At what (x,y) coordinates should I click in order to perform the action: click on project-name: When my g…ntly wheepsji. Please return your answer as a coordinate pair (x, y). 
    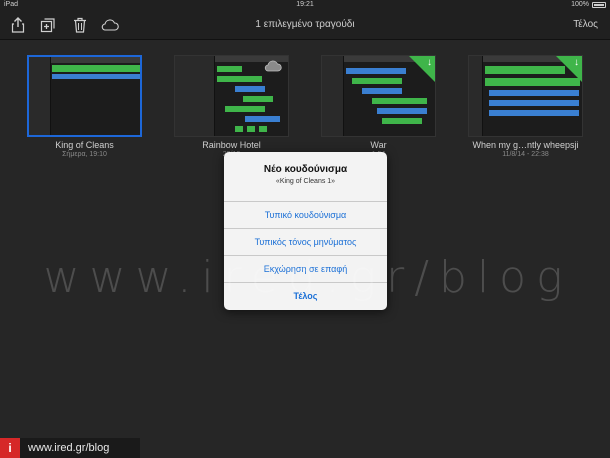
    Looking at the image, I should click on (525, 145).